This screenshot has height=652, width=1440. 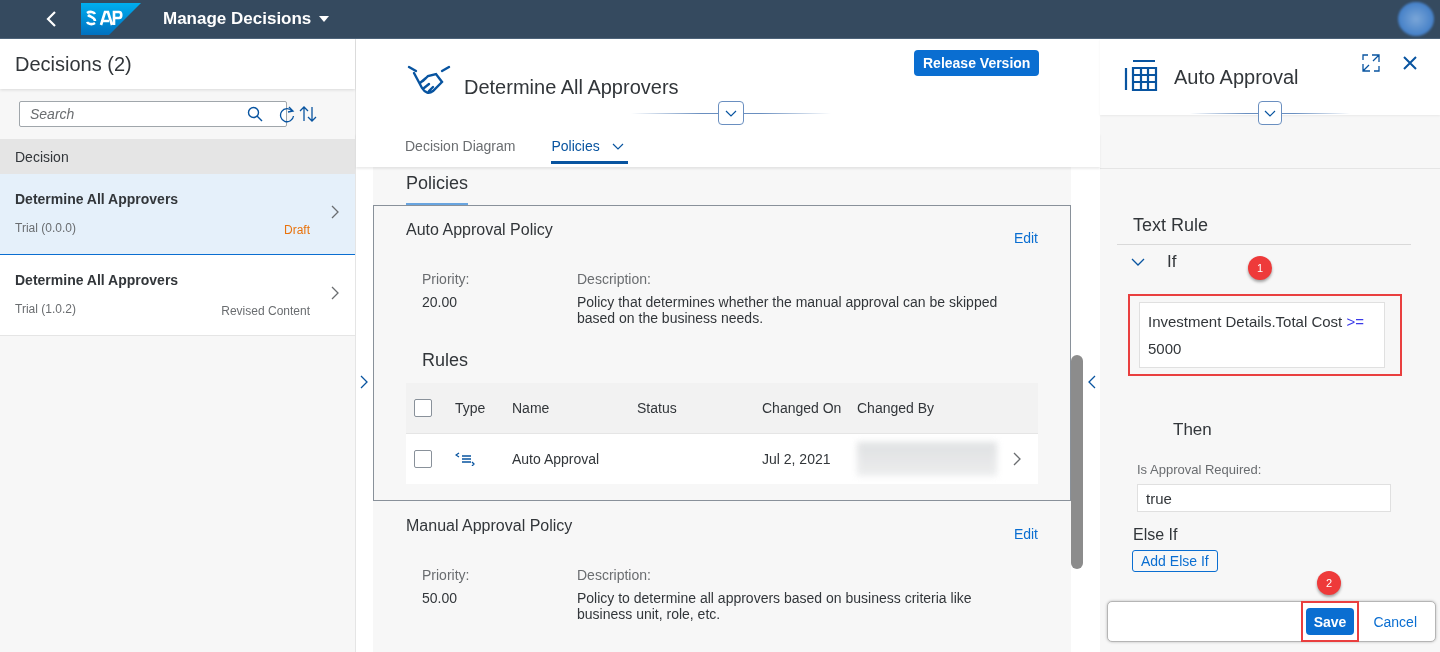 What do you see at coordinates (1262, 335) in the screenshot?
I see `condition-field: Investment Details.Total Cost >= 5000` at bounding box center [1262, 335].